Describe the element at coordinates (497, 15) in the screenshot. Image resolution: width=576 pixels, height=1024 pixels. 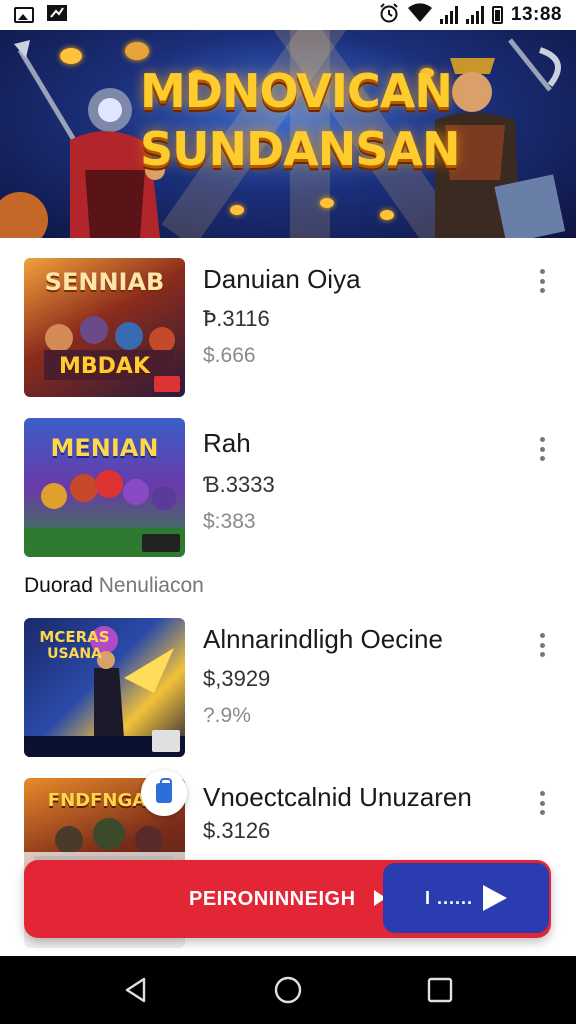
I see `battery-icon` at that location.